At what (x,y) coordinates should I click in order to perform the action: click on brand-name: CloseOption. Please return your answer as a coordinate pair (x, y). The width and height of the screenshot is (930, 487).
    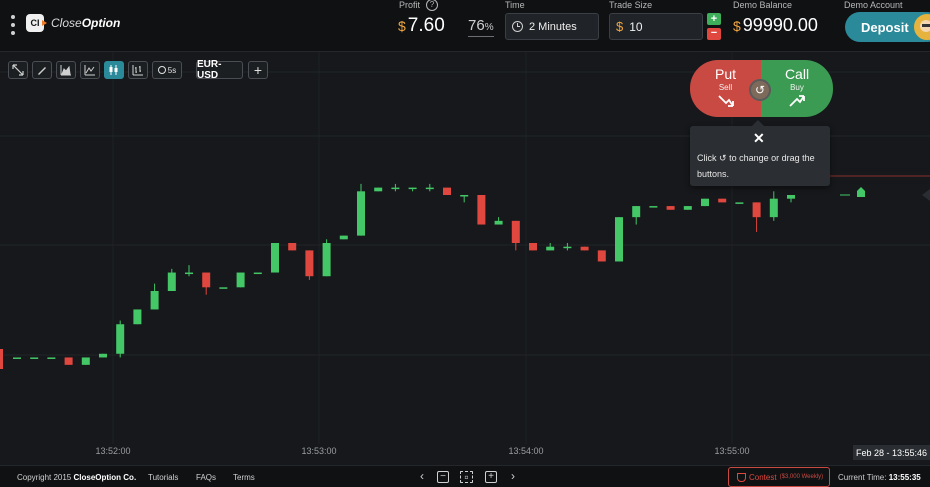
    Looking at the image, I should click on (86, 23).